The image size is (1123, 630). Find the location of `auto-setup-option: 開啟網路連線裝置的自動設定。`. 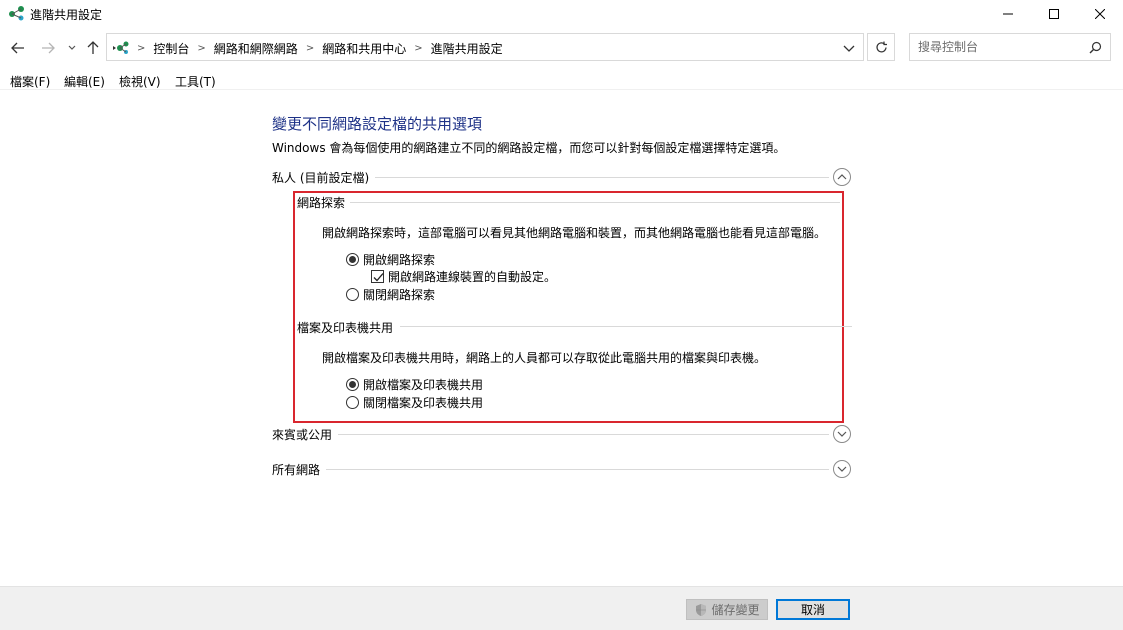

auto-setup-option: 開啟網路連線裝置的自動設定。 is located at coordinates (463, 276).